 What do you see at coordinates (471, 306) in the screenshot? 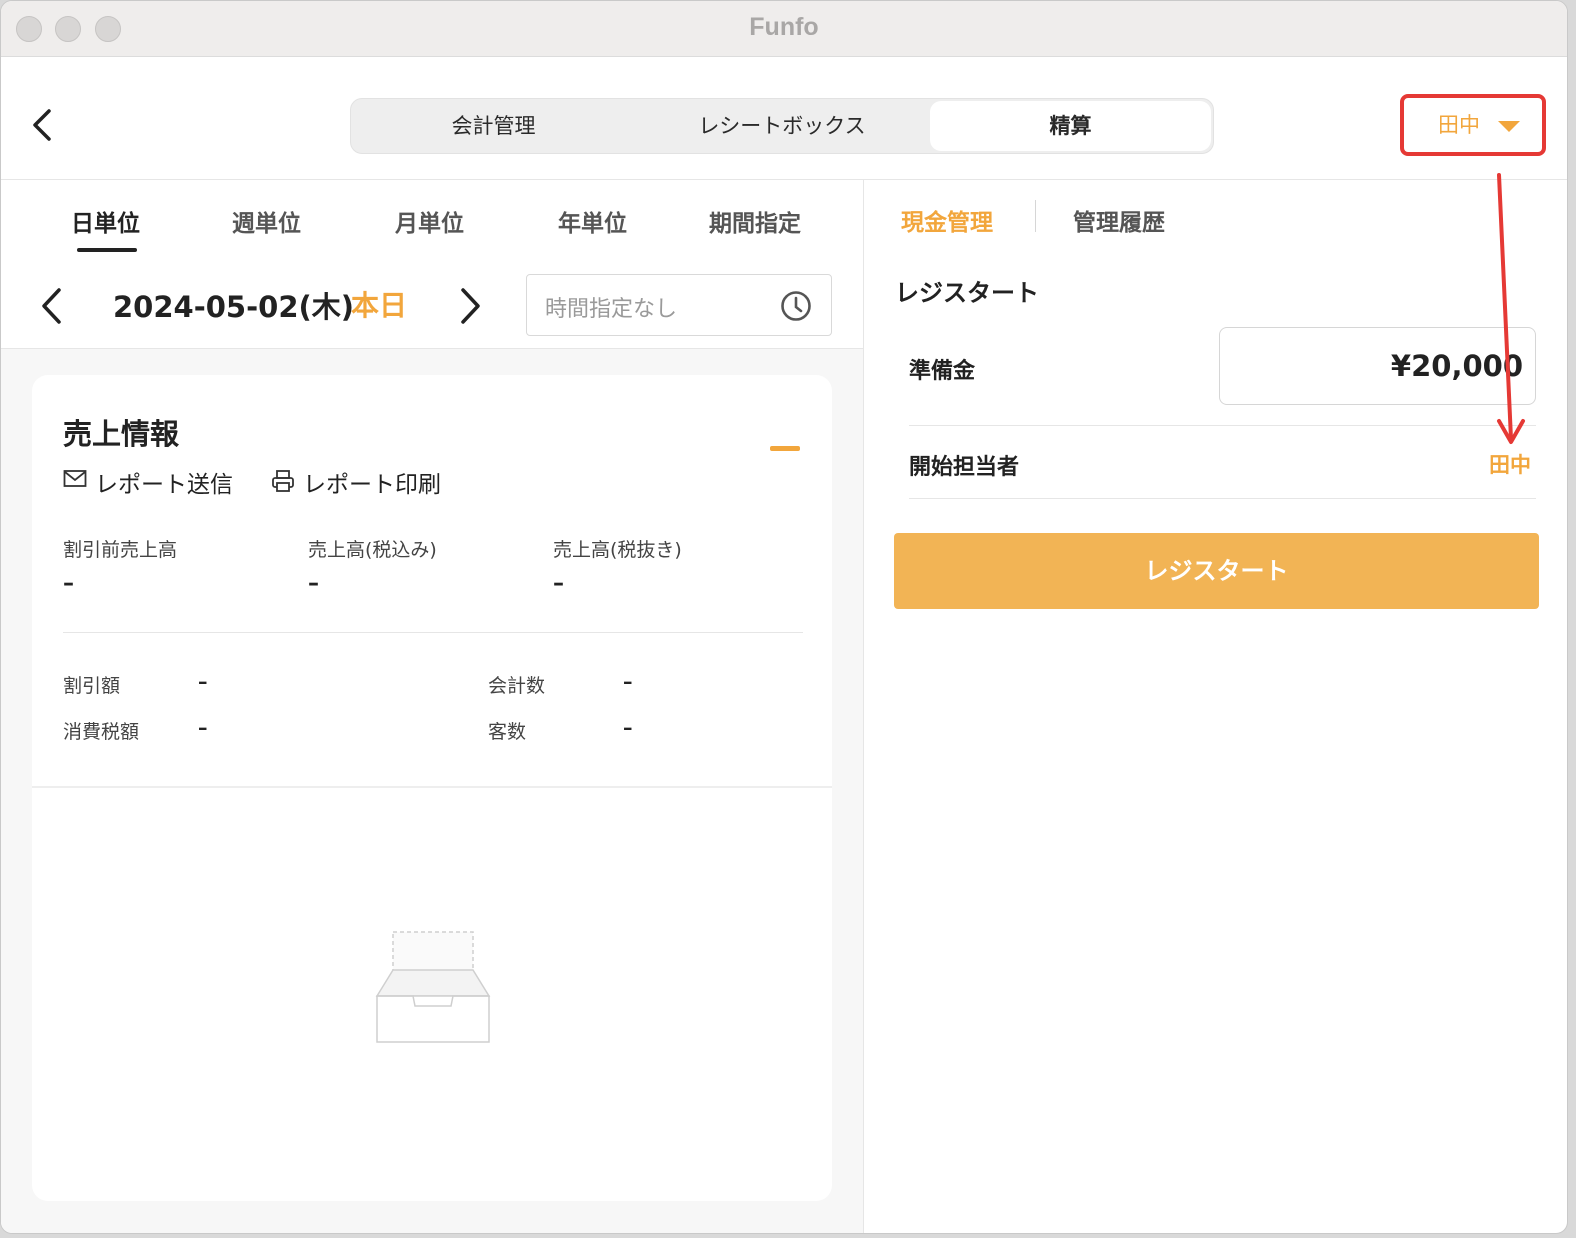
I see `chevron-right-icon` at bounding box center [471, 306].